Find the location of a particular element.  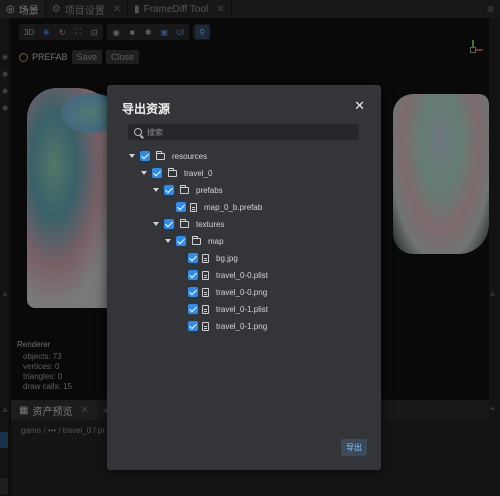

tree-file-row: travel_0-1.png is located at coordinates (221, 326).